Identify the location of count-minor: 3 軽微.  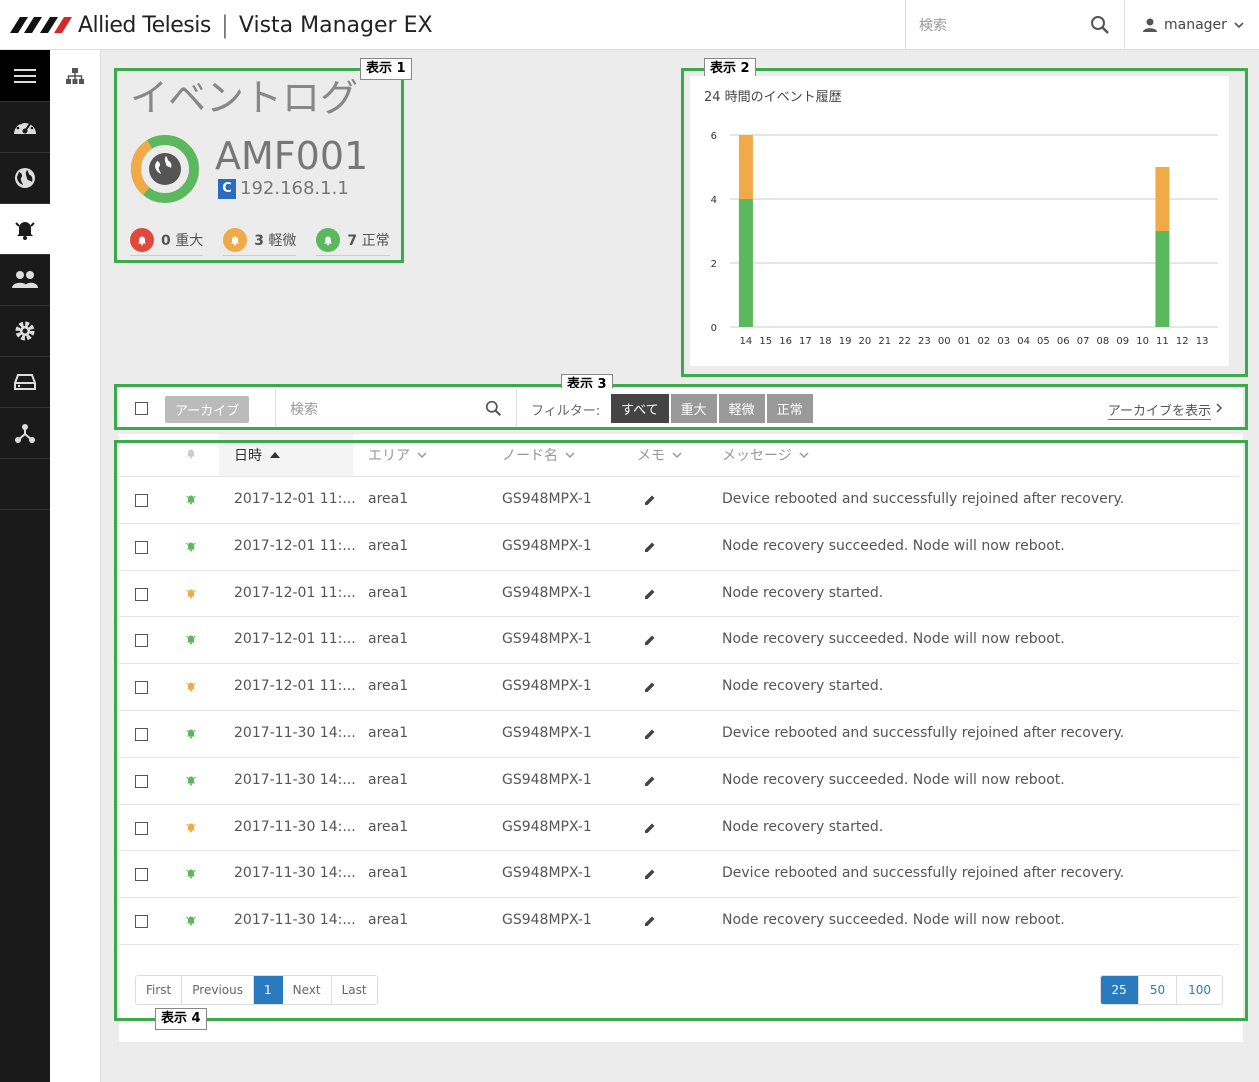
(260, 242).